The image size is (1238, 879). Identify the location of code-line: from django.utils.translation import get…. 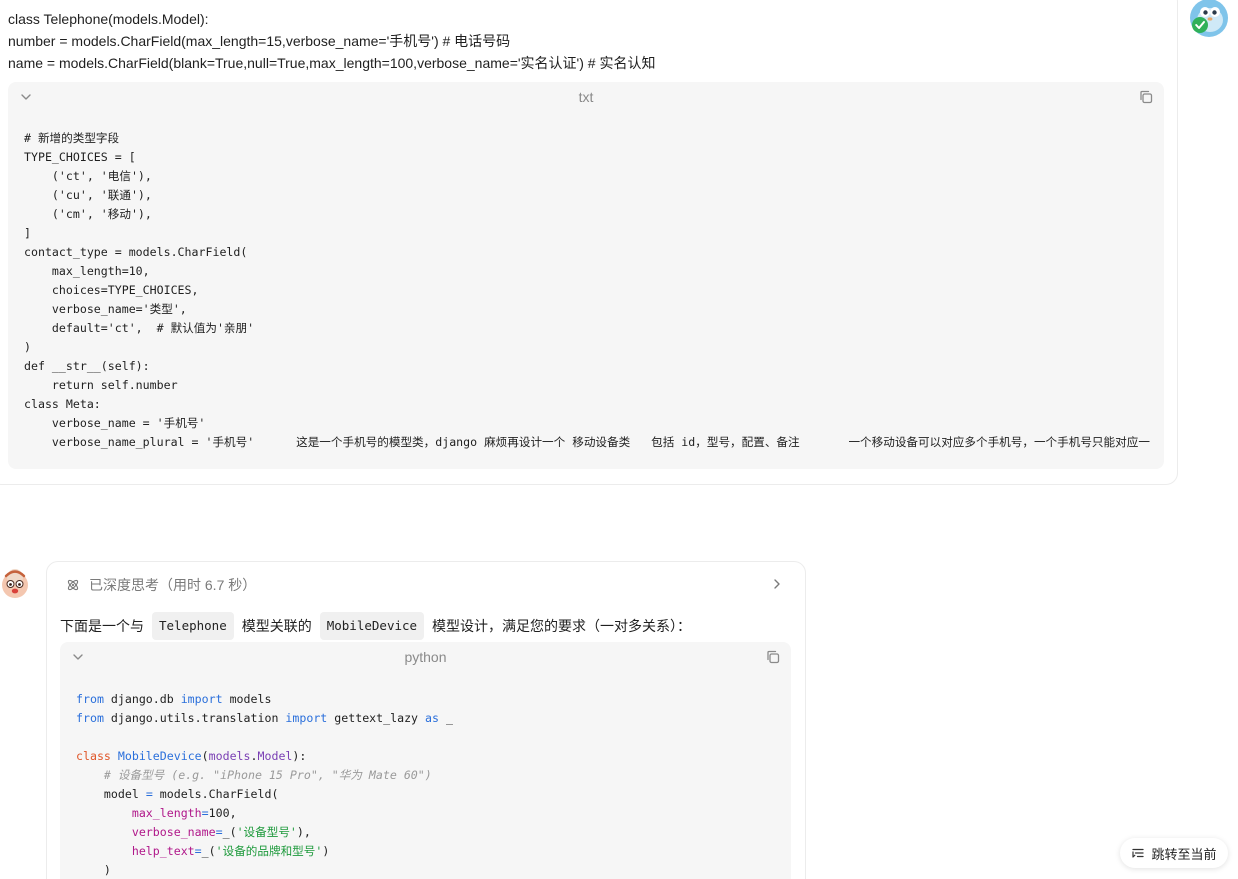
(264, 718).